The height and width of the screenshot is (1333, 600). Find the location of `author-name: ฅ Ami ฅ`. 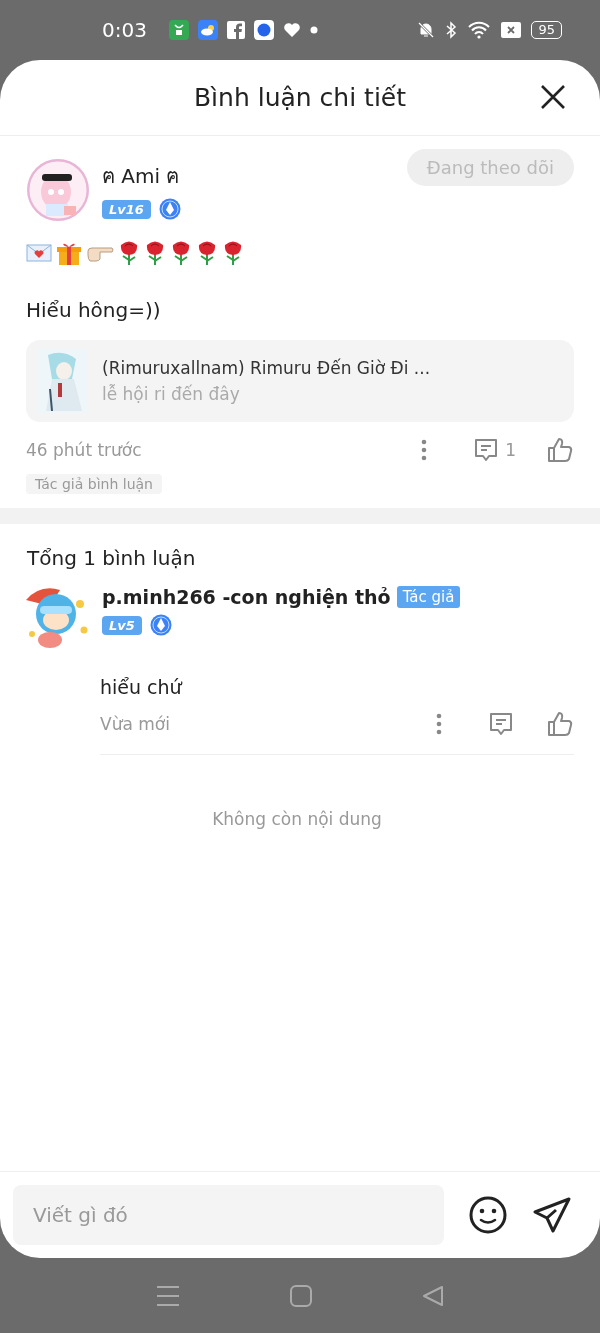

author-name: ฅ Ami ฅ is located at coordinates (141, 176).